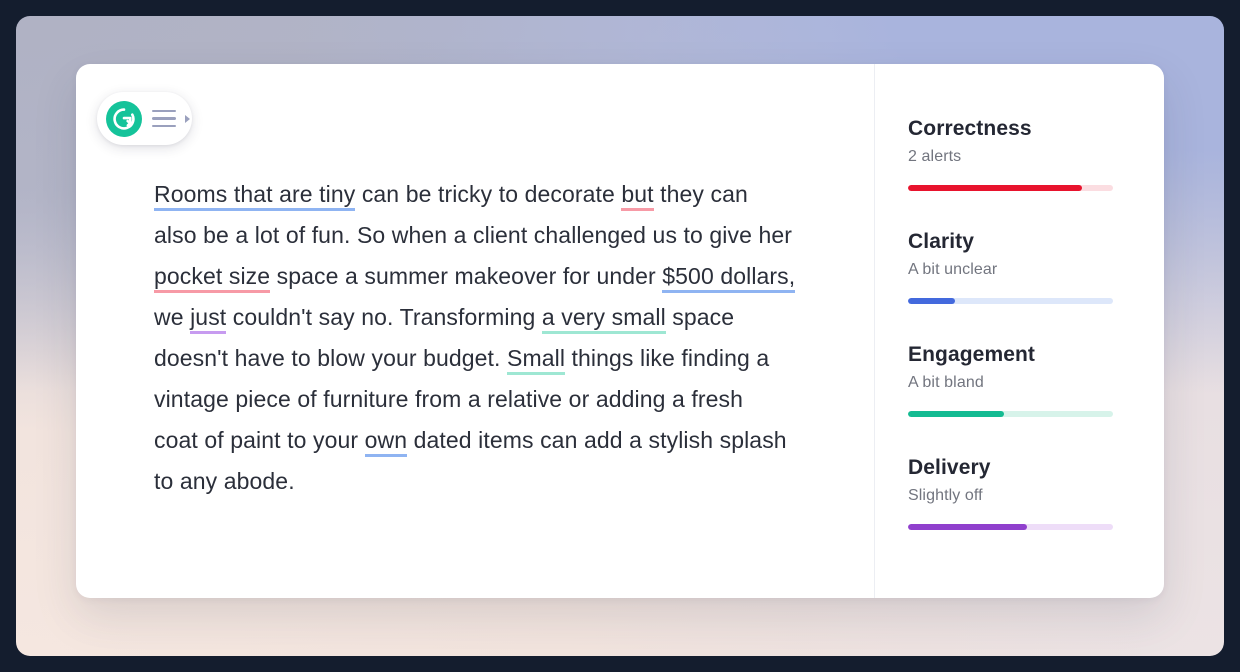 The height and width of the screenshot is (672, 1240). Describe the element at coordinates (953, 270) in the screenshot. I see `metric-status: A bit unclear` at that location.